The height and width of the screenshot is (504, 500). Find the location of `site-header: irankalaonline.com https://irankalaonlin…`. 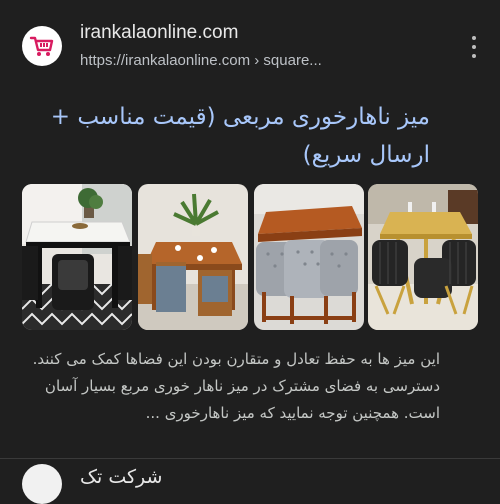

site-header: irankalaonline.com https://irankalaonlin… is located at coordinates (252, 48).